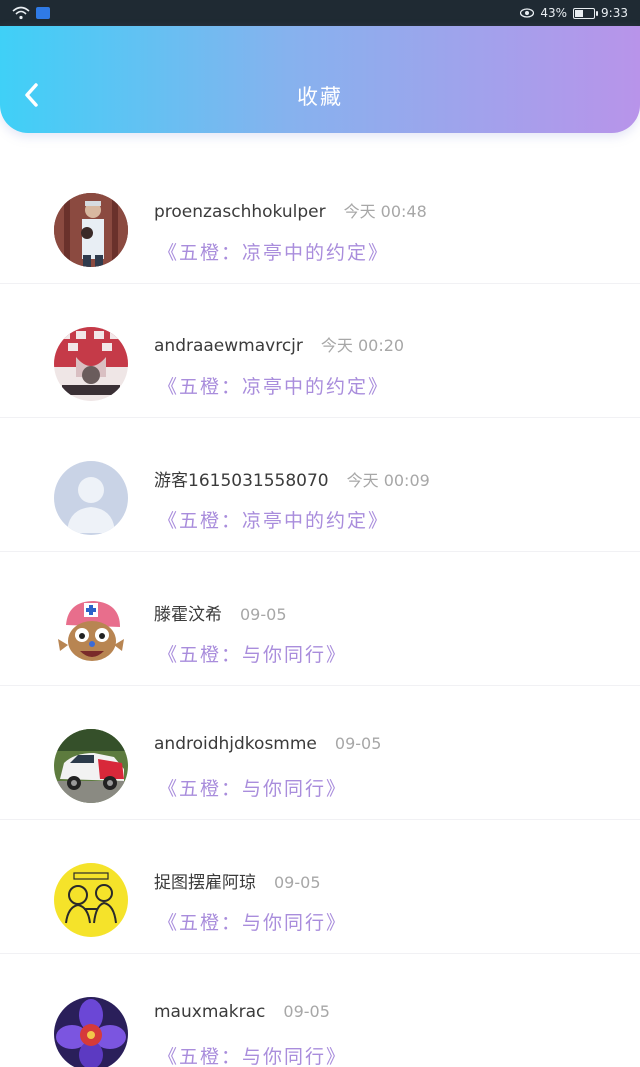 Image resolution: width=640 pixels, height=1067 pixels. I want to click on list-item: andraaewmavrcjr 今天 00:20 《五橙：凉亭中的约定》, so click(320, 351).